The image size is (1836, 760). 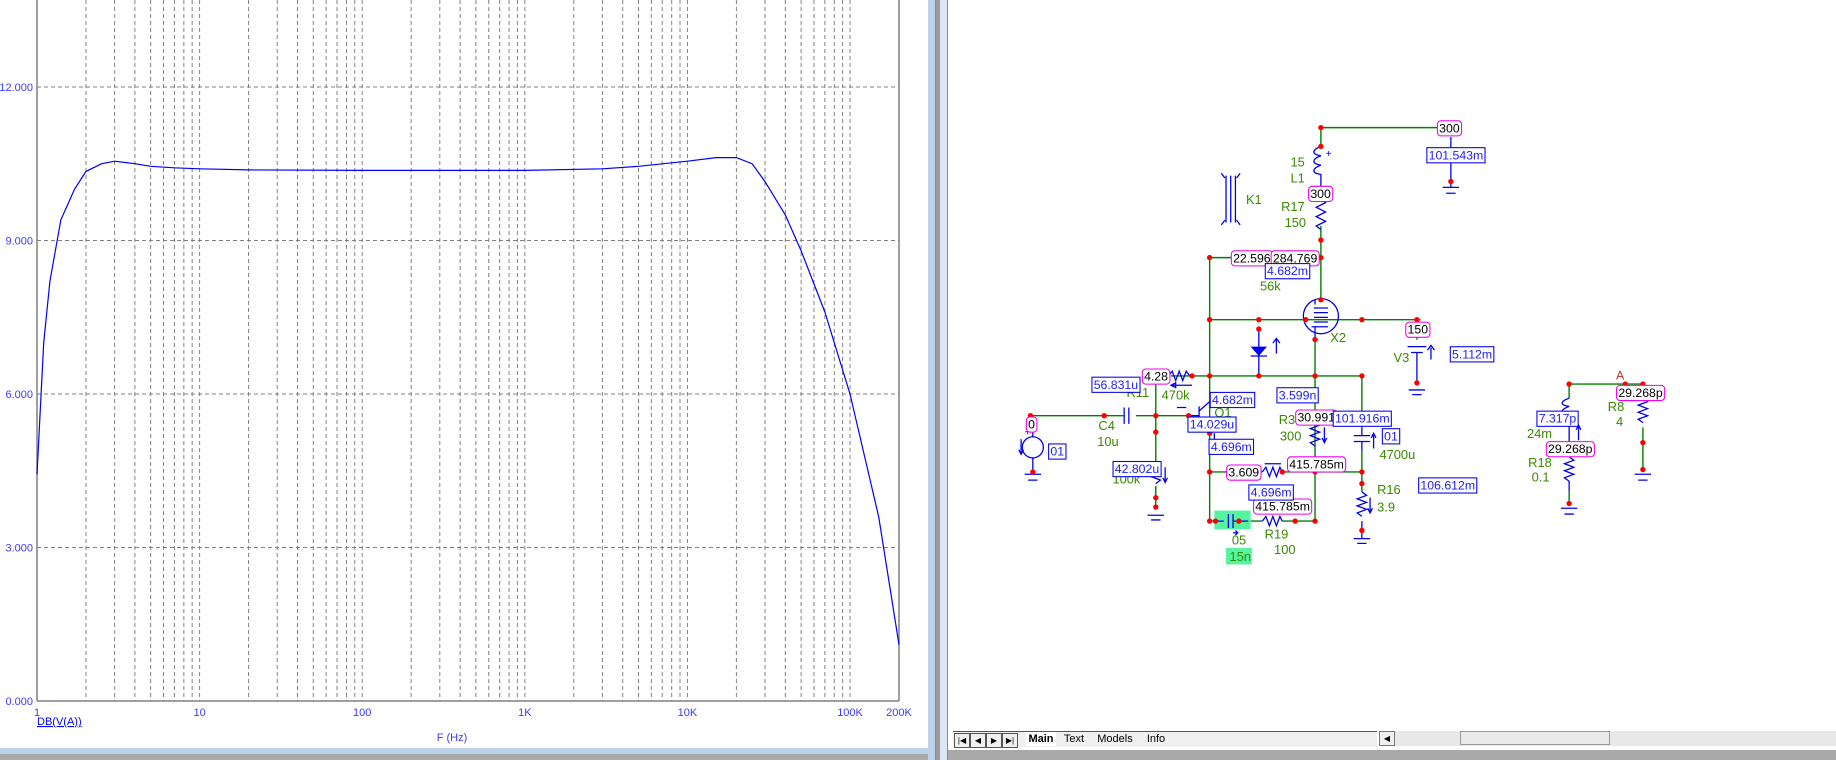 I want to click on current-probe: 56.831u, so click(x=1116, y=385).